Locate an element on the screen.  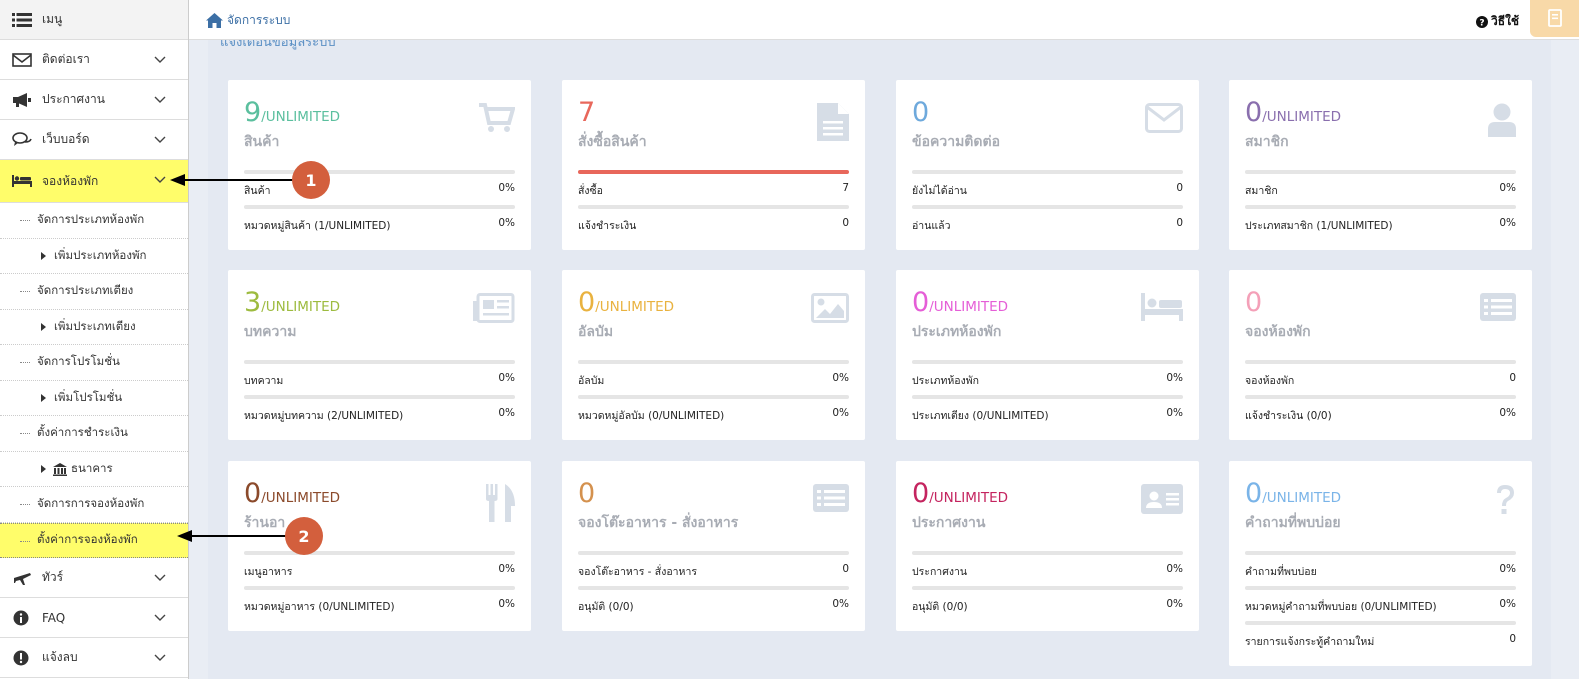
stat-row-label: หมวดหมู่สินค้า (1/UNLIMITED) is located at coordinates (317, 226).